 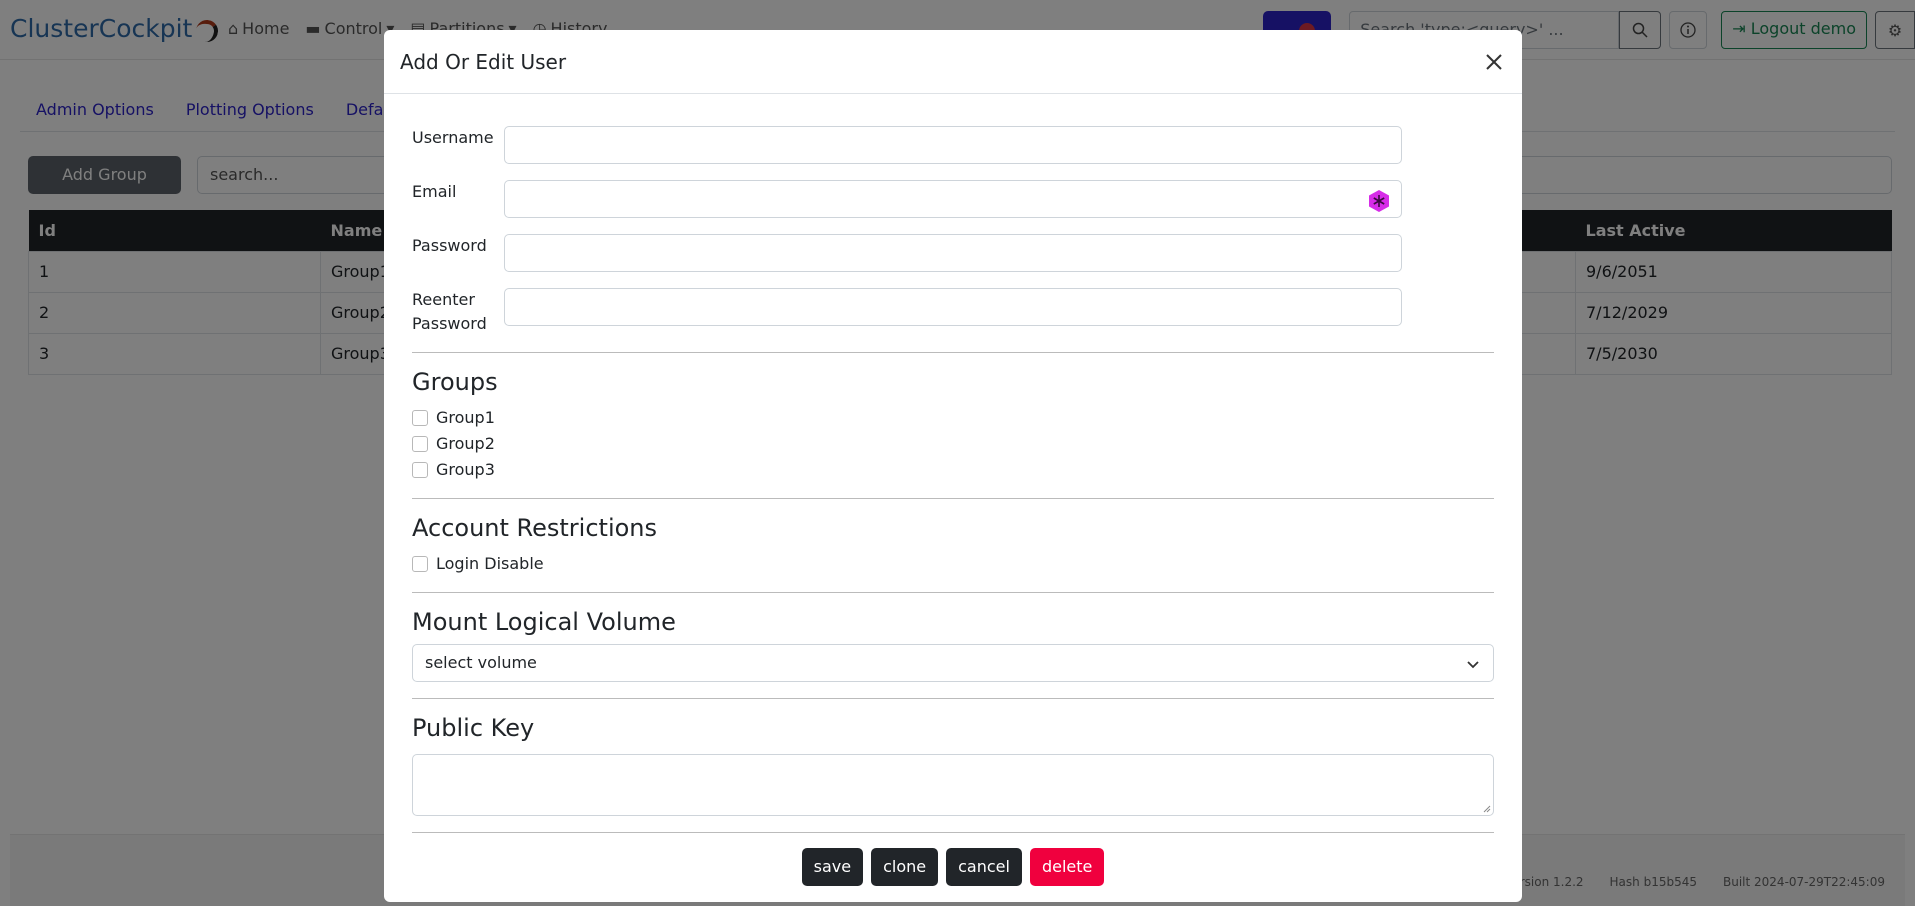 What do you see at coordinates (465, 469) in the screenshot?
I see `group-checkbox-label: Group3` at bounding box center [465, 469].